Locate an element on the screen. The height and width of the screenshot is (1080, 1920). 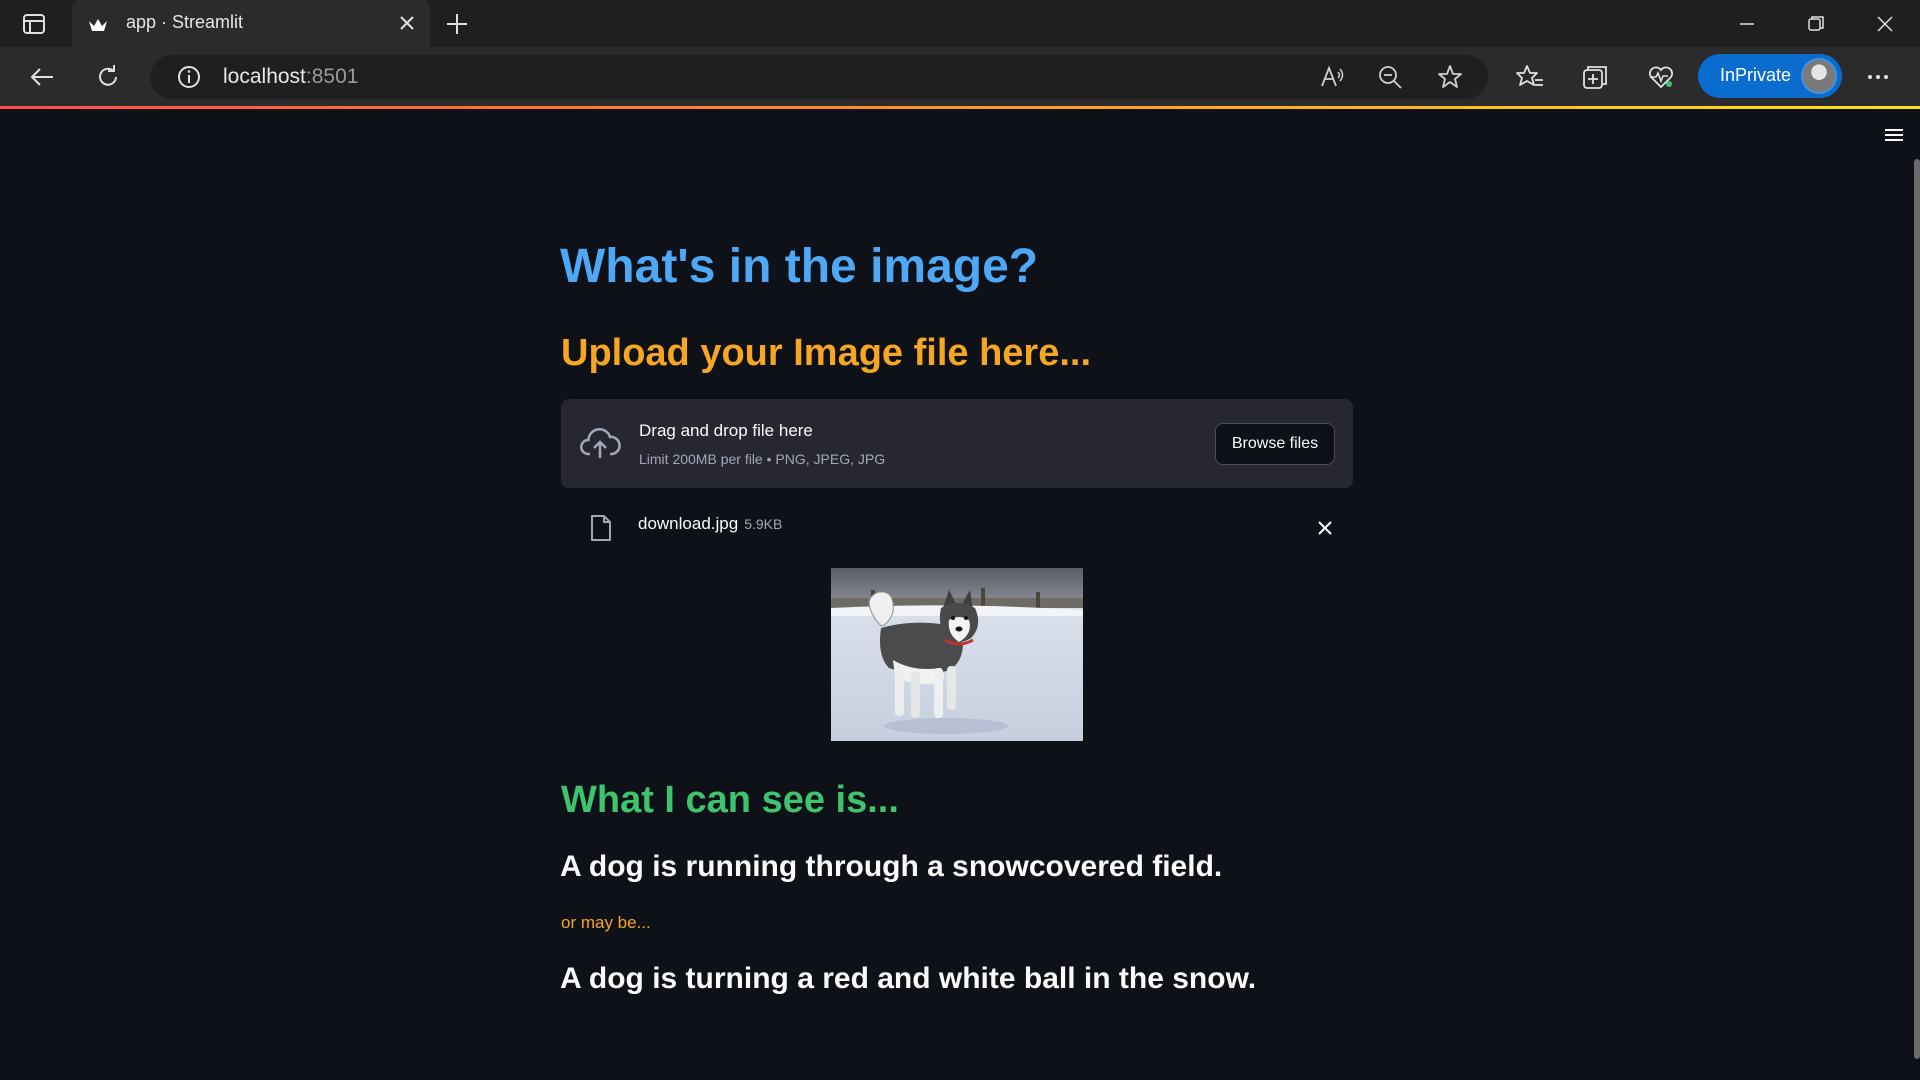
tab-title: app · Streamlit is located at coordinates (185, 22).